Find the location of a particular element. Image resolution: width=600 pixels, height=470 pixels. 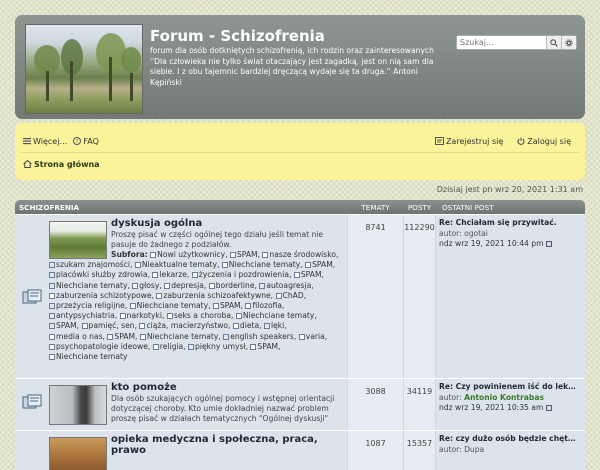

last-post-author: ogotai is located at coordinates (476, 233).